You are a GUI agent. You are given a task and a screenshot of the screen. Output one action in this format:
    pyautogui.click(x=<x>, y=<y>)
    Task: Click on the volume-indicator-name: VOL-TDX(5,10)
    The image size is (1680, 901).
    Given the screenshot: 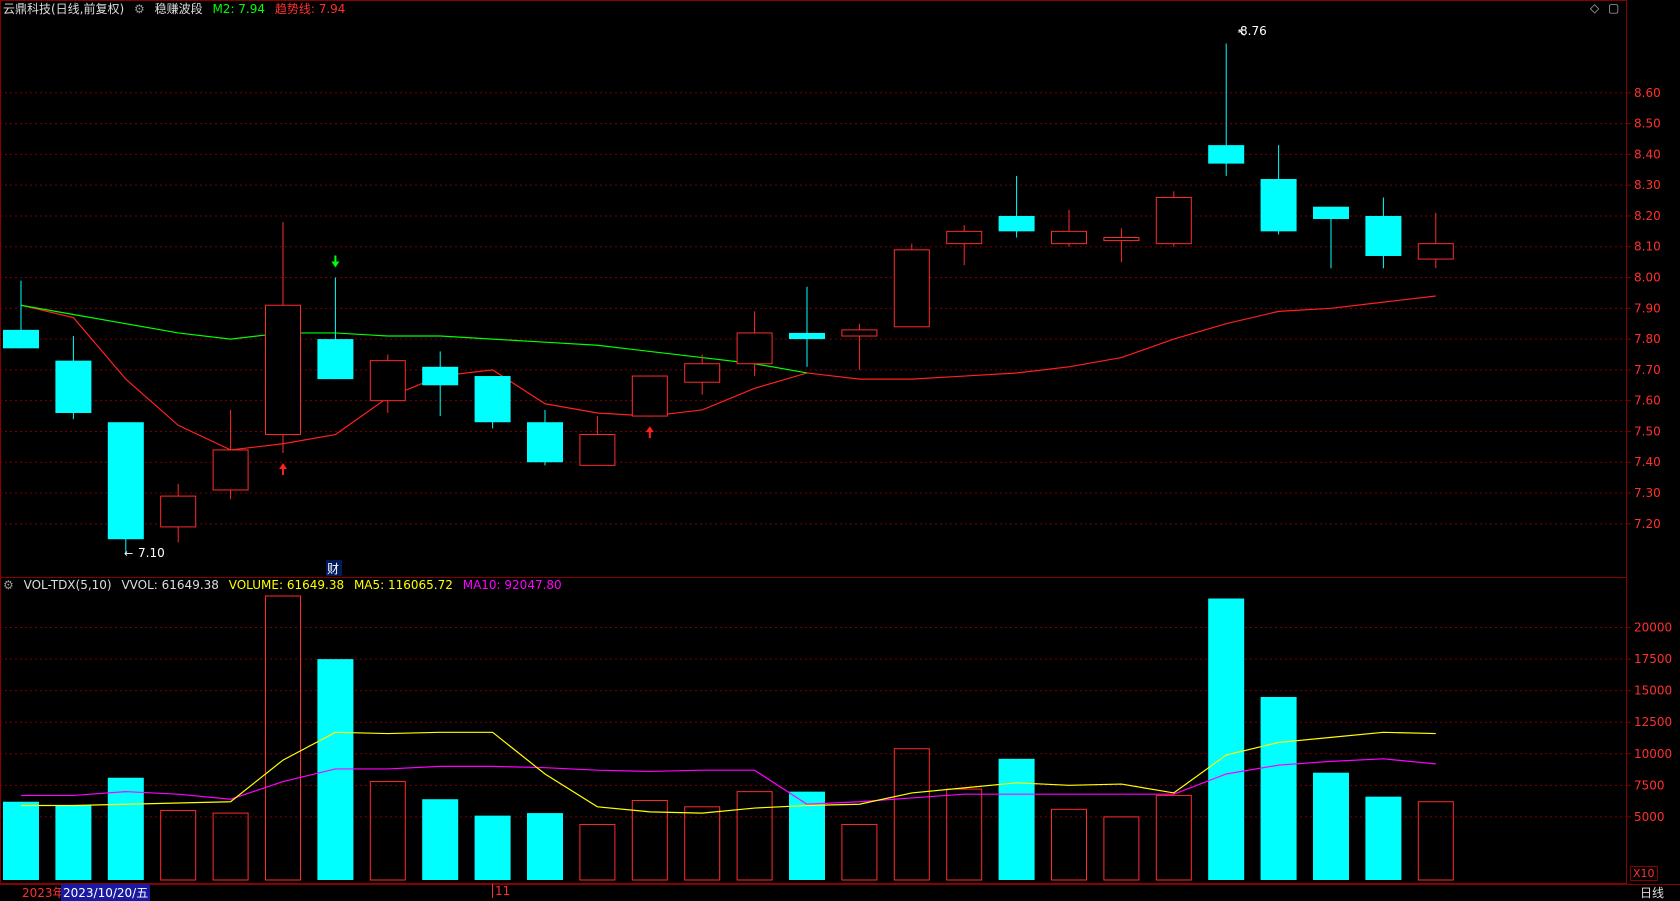 What is the action you would take?
    pyautogui.click(x=68, y=585)
    